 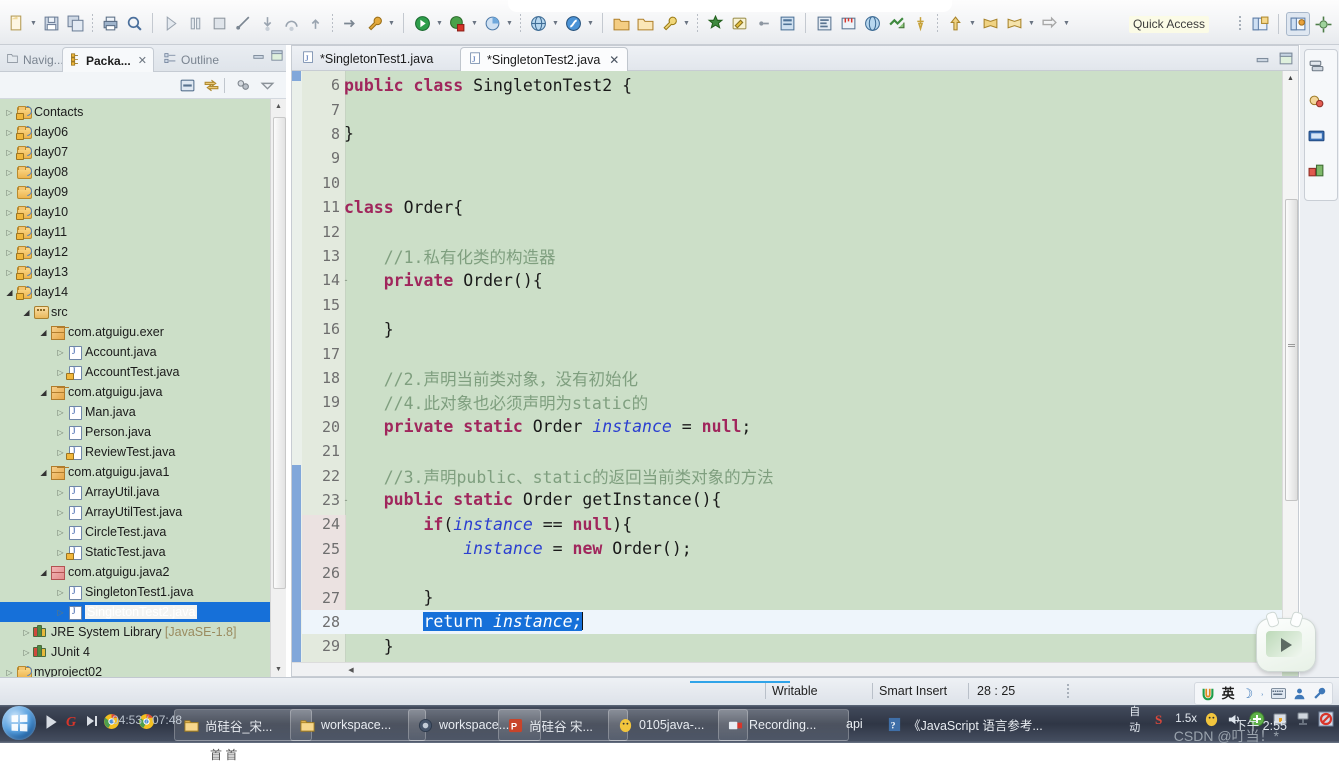 What do you see at coordinates (1248, 693) in the screenshot?
I see `half-width-icon: ☽` at bounding box center [1248, 693].